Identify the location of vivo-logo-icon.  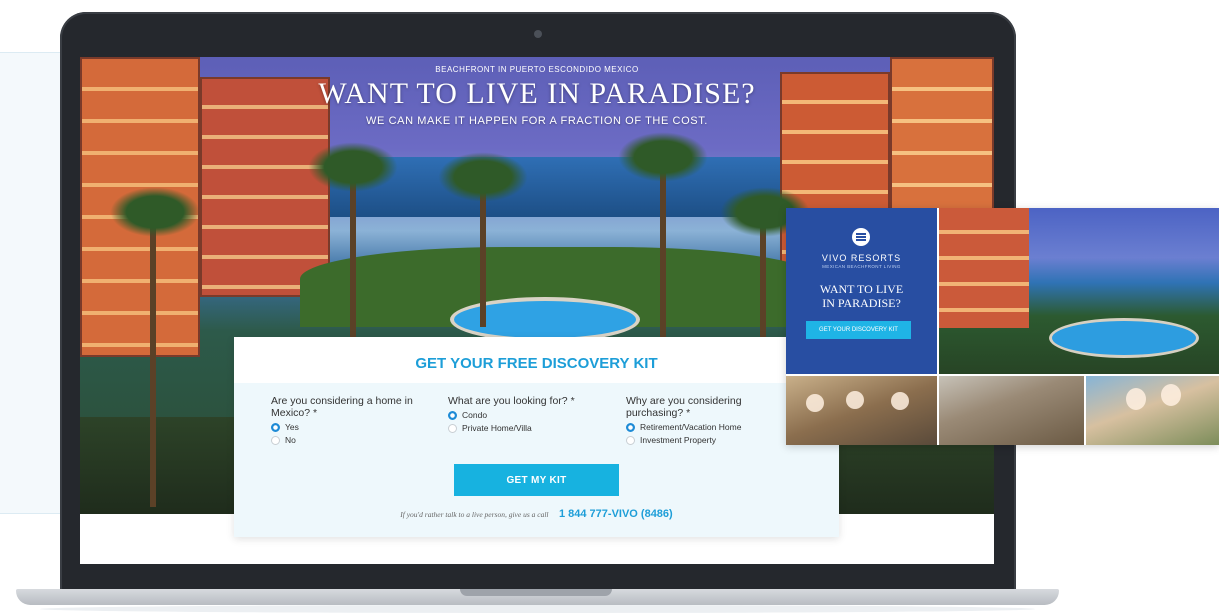
(861, 237).